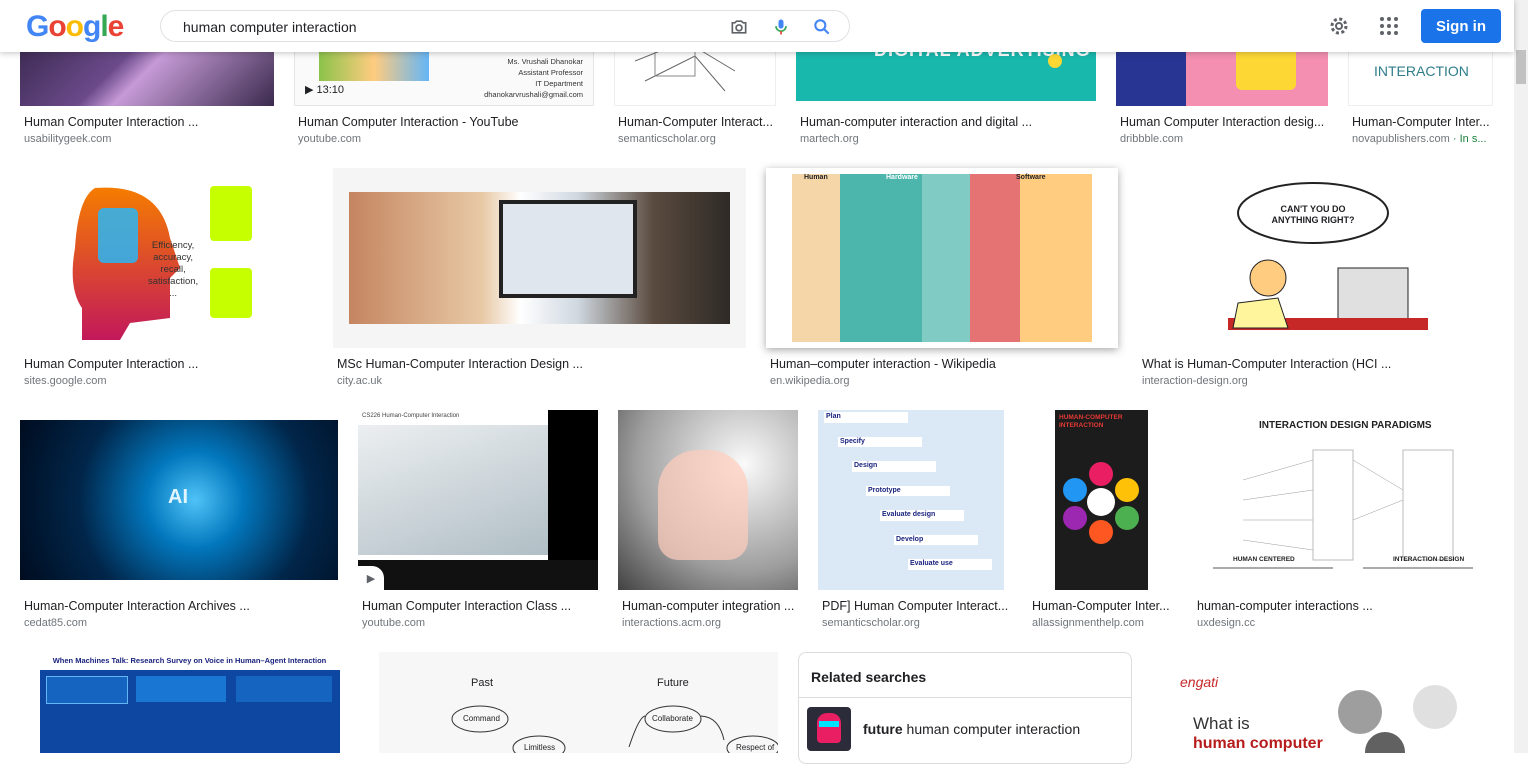 This screenshot has height=764, width=1528. Describe the element at coordinates (944, 364) in the screenshot. I see `result-title: Human–computer interaction - Wikipedia` at that location.